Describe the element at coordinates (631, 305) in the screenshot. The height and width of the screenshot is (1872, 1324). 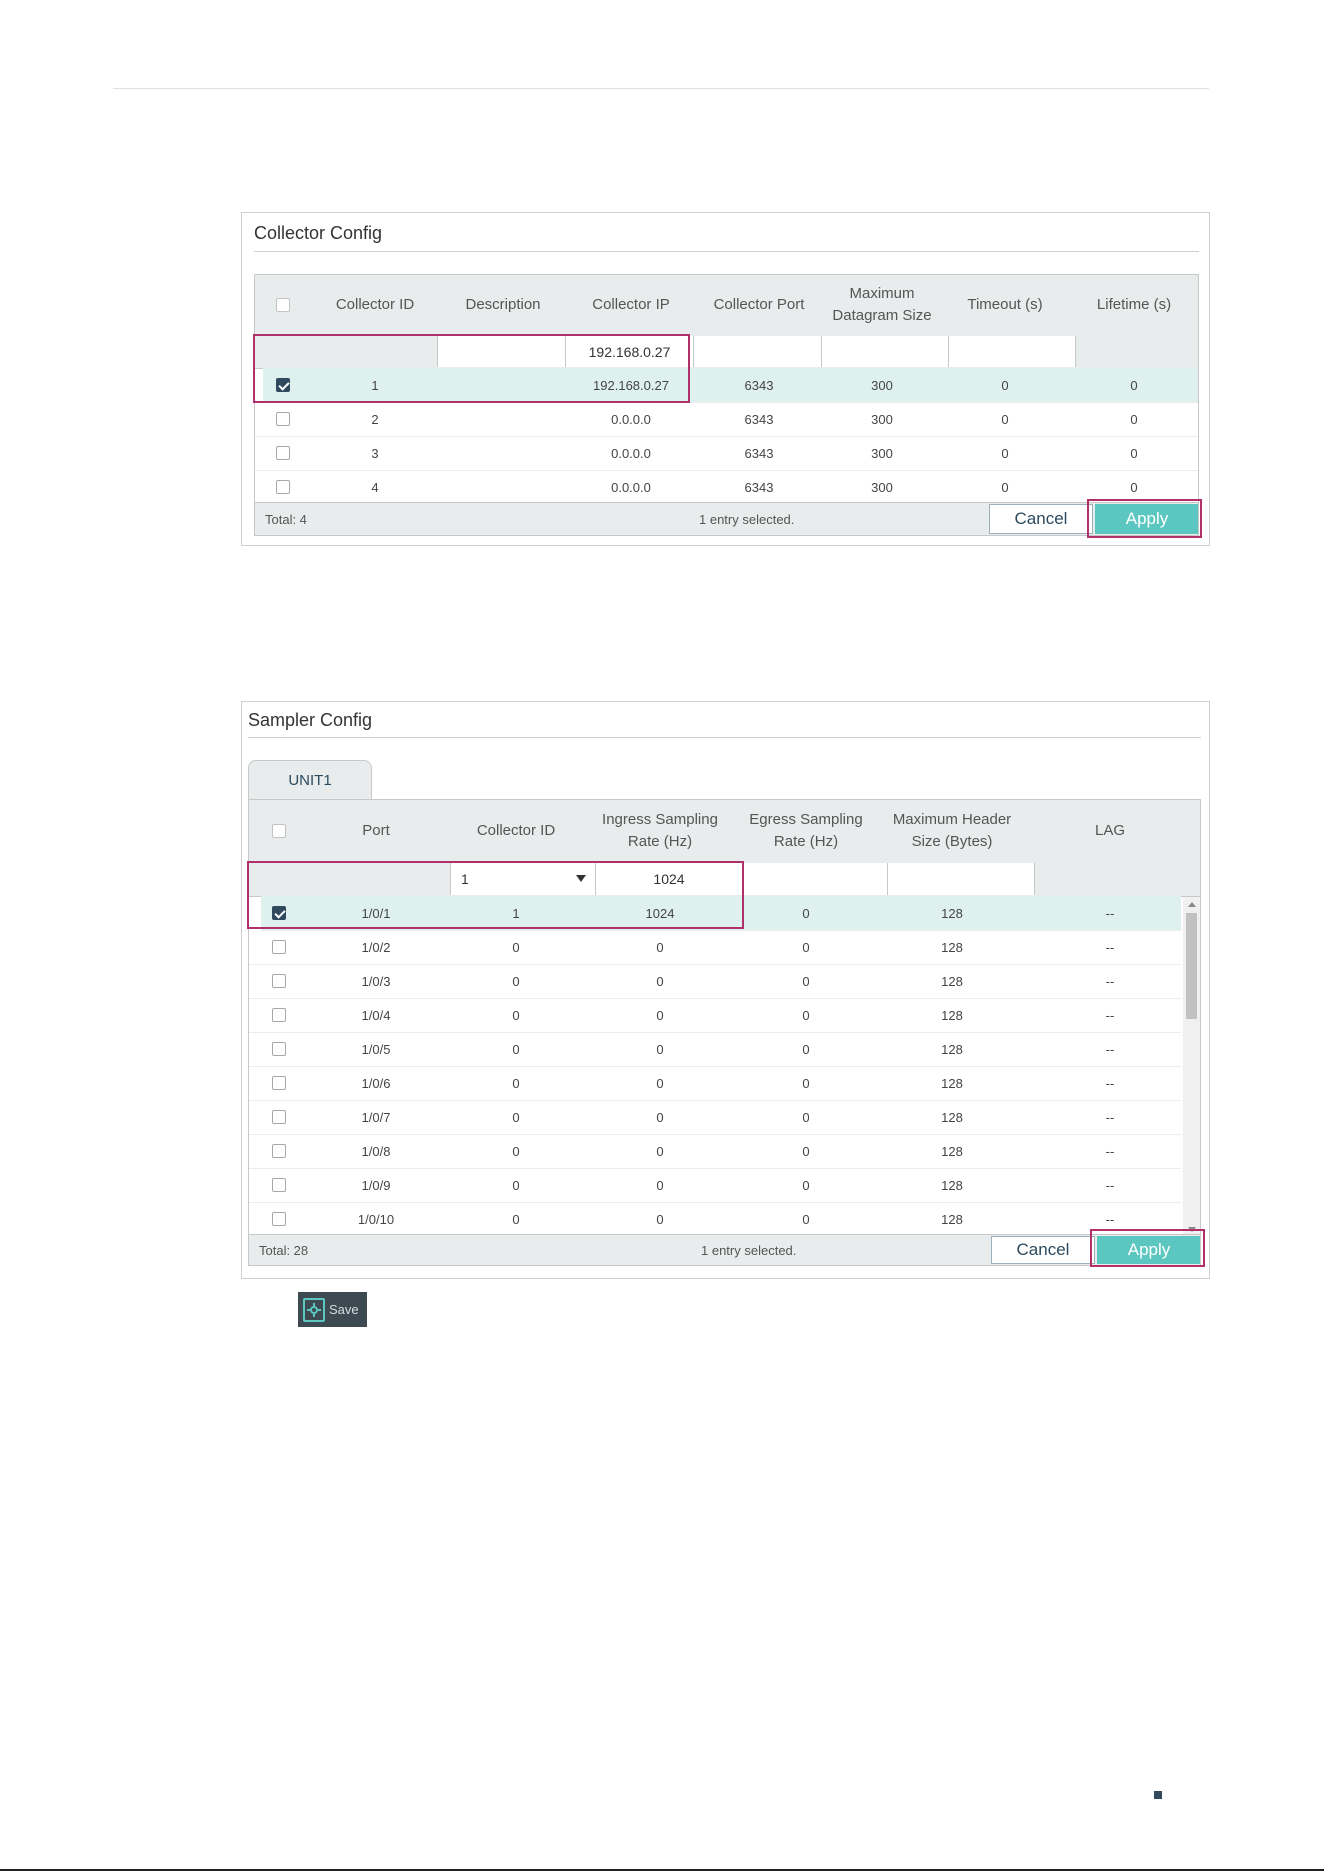
I see `collector-header-ip: Collector IP` at that location.